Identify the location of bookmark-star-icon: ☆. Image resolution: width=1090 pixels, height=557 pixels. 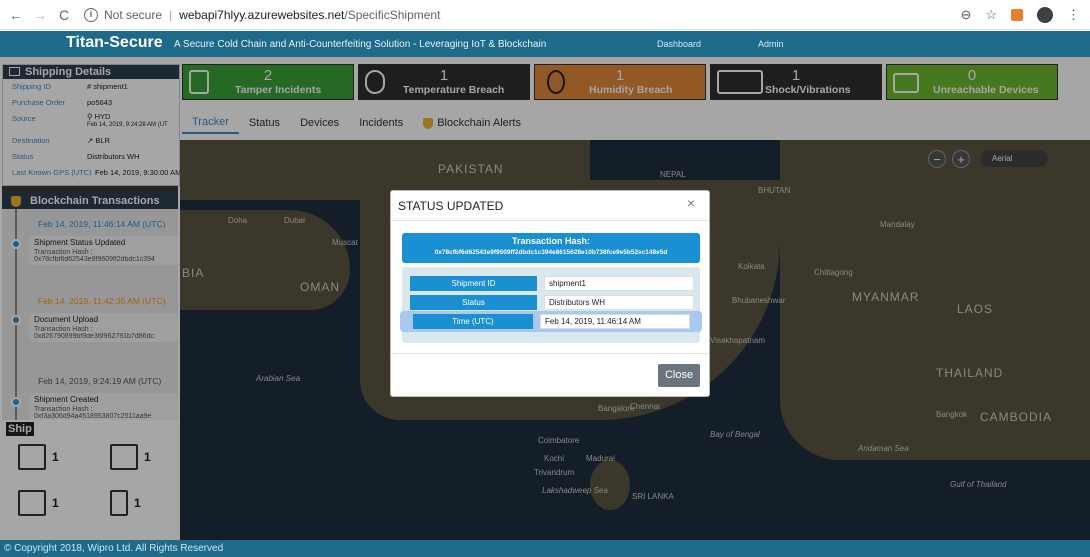
(991, 15).